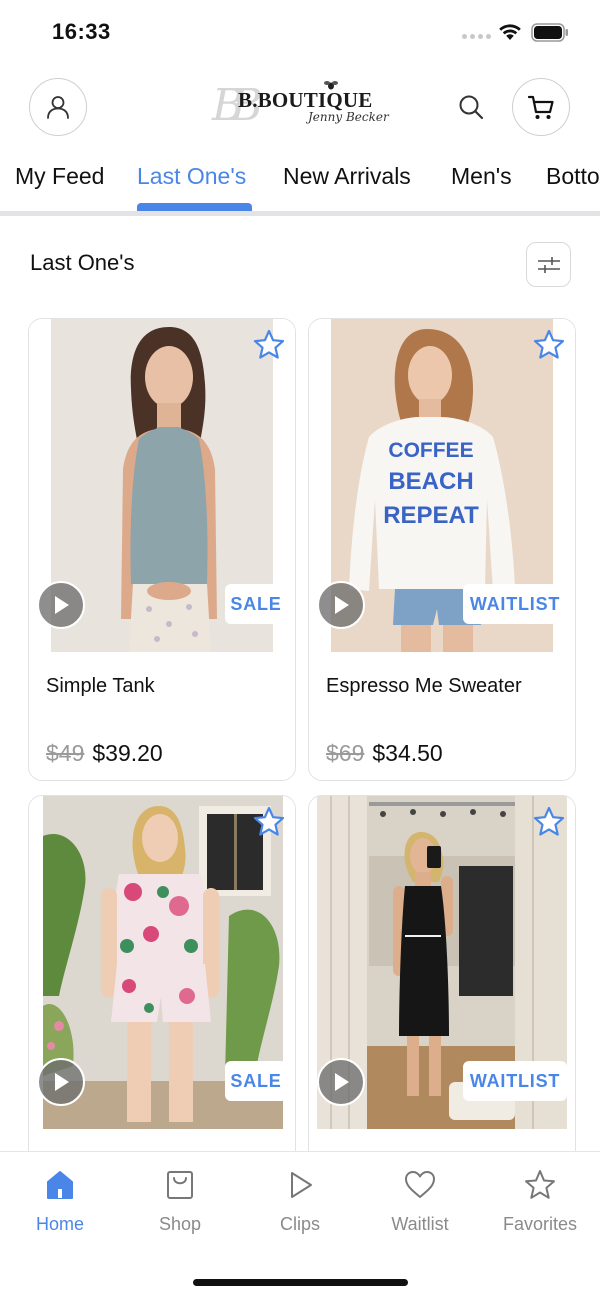 Image resolution: width=600 pixels, height=1299 pixels. I want to click on nav-shop: Shop, so click(180, 1201).